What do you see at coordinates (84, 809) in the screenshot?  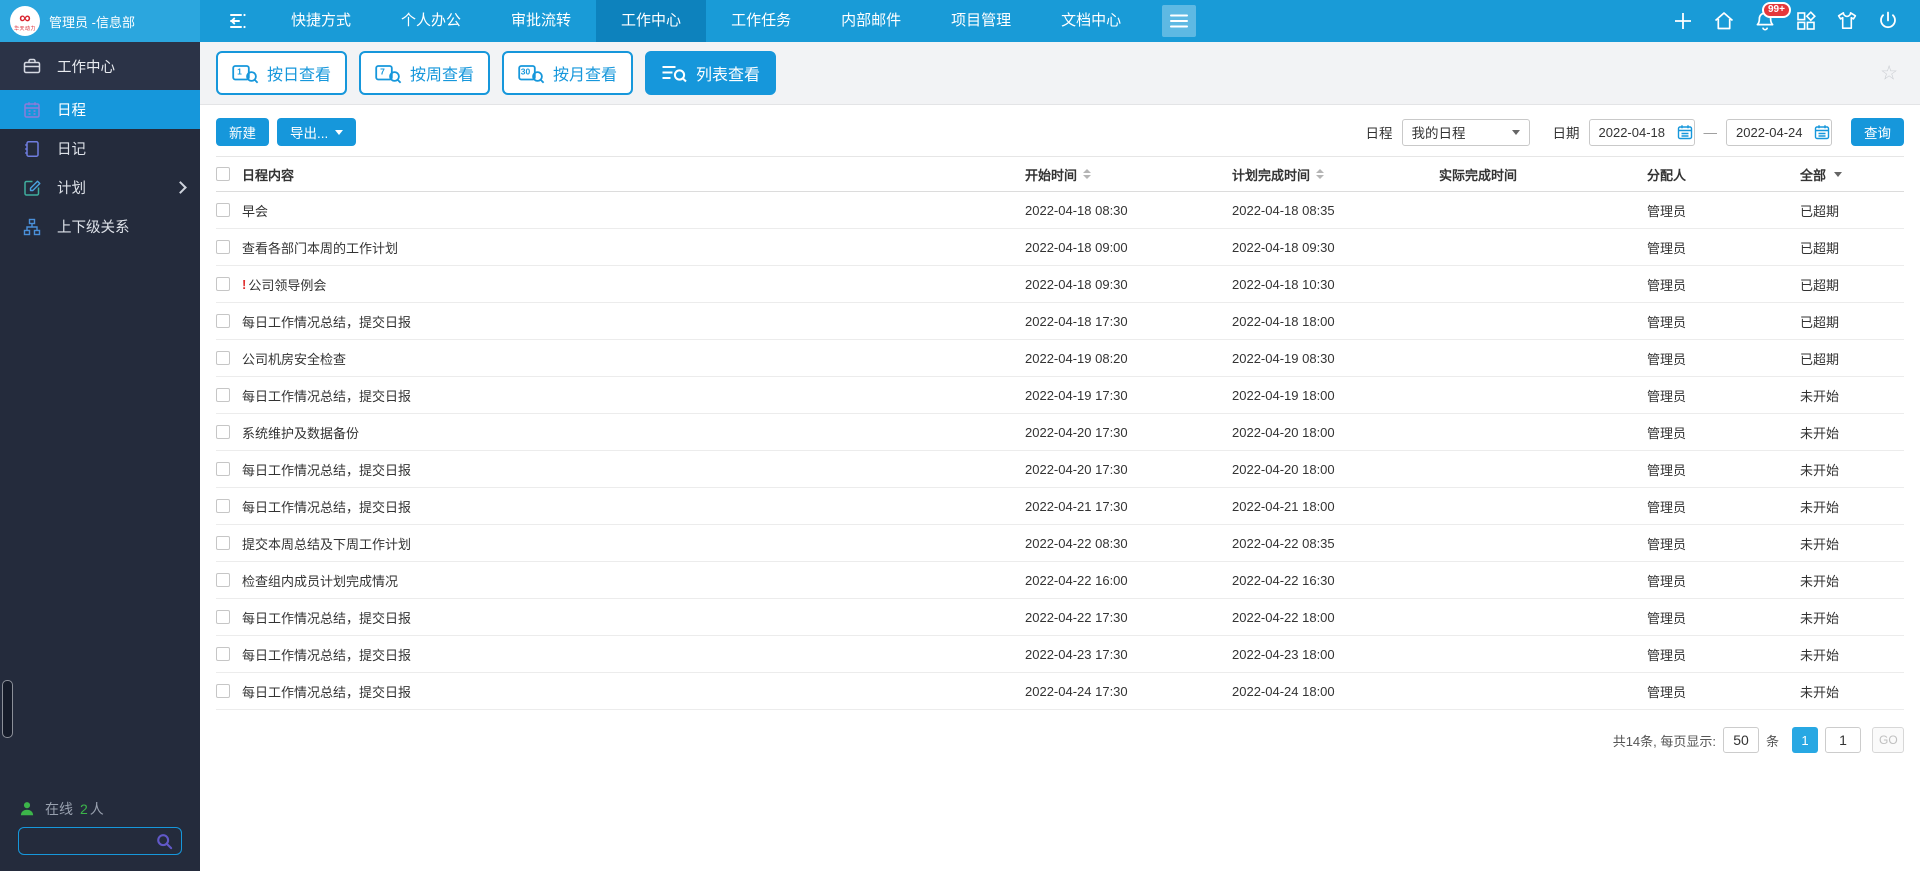 I see `online-count: 2` at bounding box center [84, 809].